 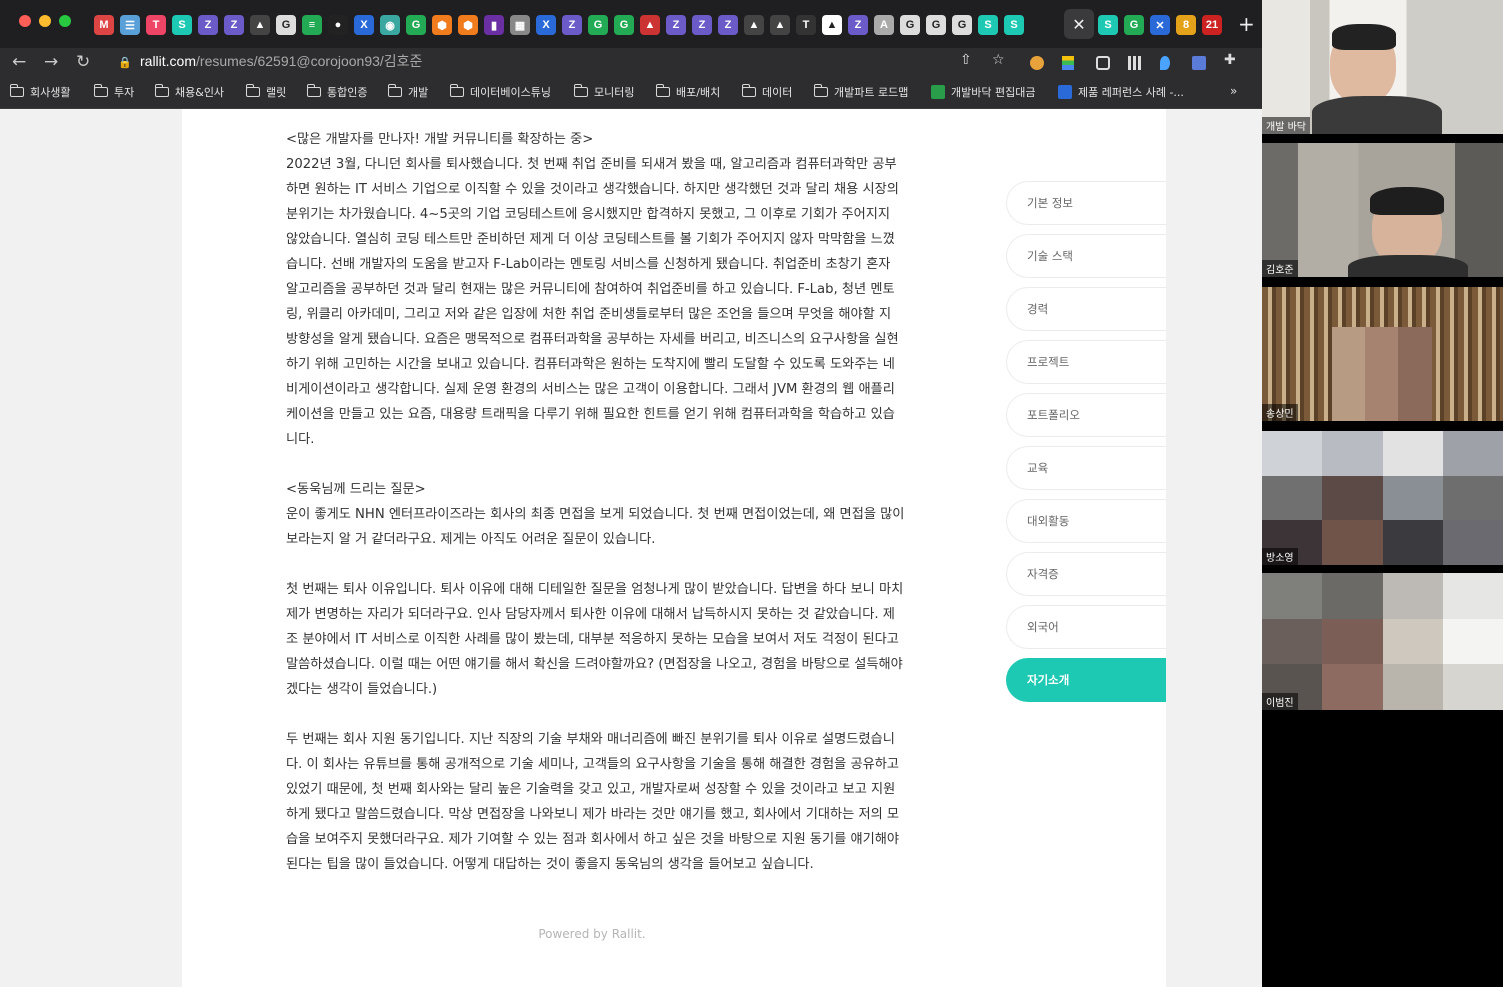 I want to click on tab-favicon-icon: ☰, so click(x=130, y=25).